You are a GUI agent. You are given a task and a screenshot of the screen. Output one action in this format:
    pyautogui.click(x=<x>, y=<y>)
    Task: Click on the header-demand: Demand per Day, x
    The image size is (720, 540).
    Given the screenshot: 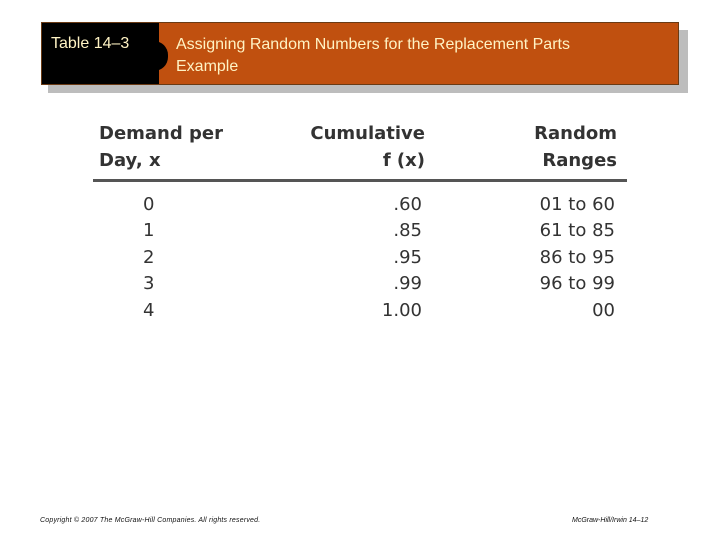 What is the action you would take?
    pyautogui.click(x=183, y=149)
    